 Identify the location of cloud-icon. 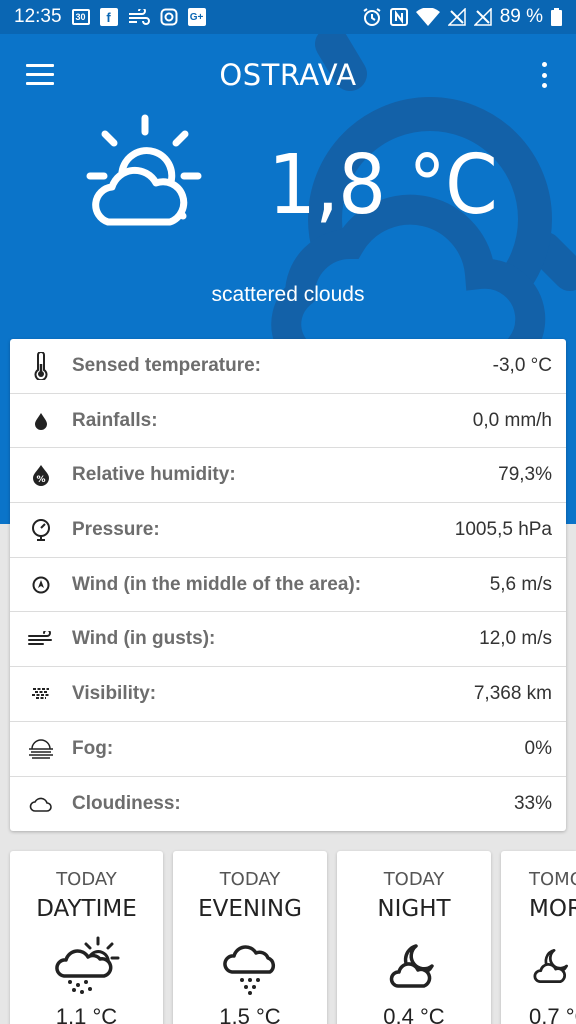
(40, 804).